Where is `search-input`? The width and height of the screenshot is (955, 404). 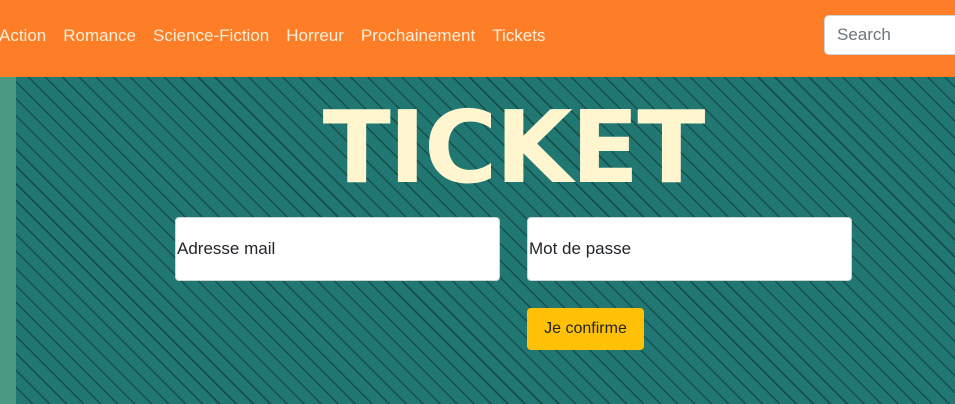 search-input is located at coordinates (889, 35).